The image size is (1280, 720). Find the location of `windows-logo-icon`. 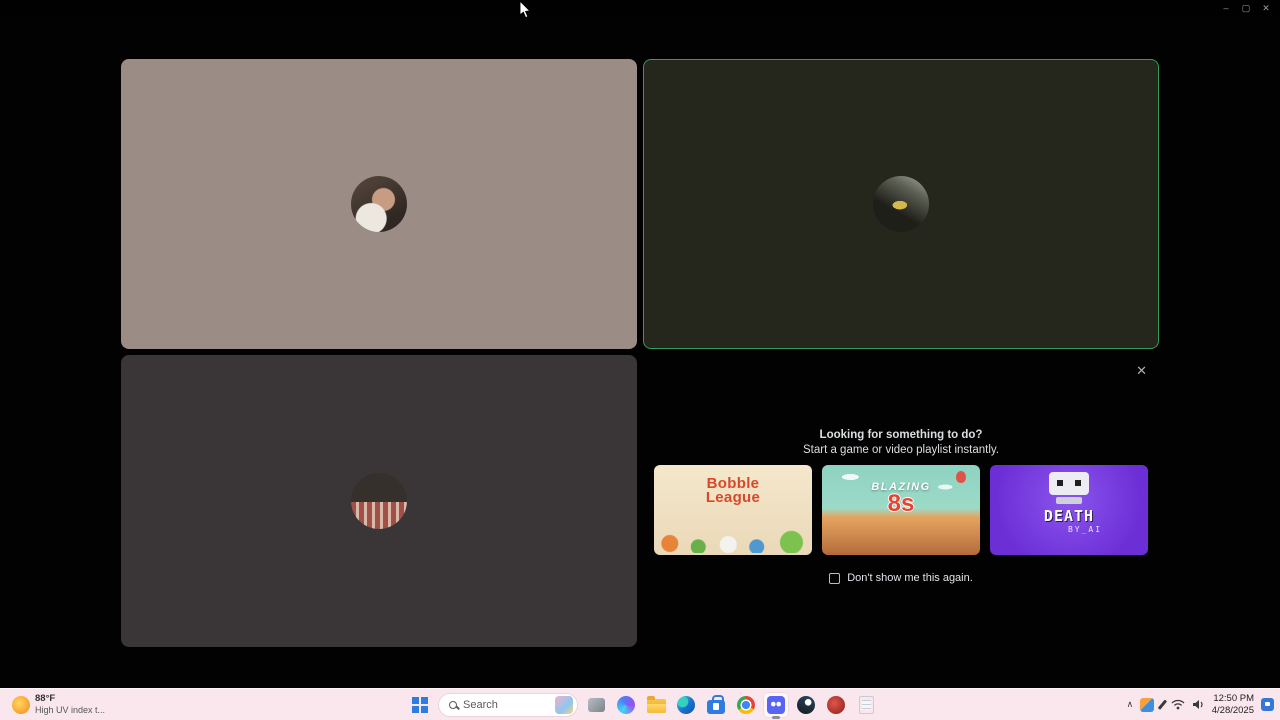

windows-logo-icon is located at coordinates (420, 704).